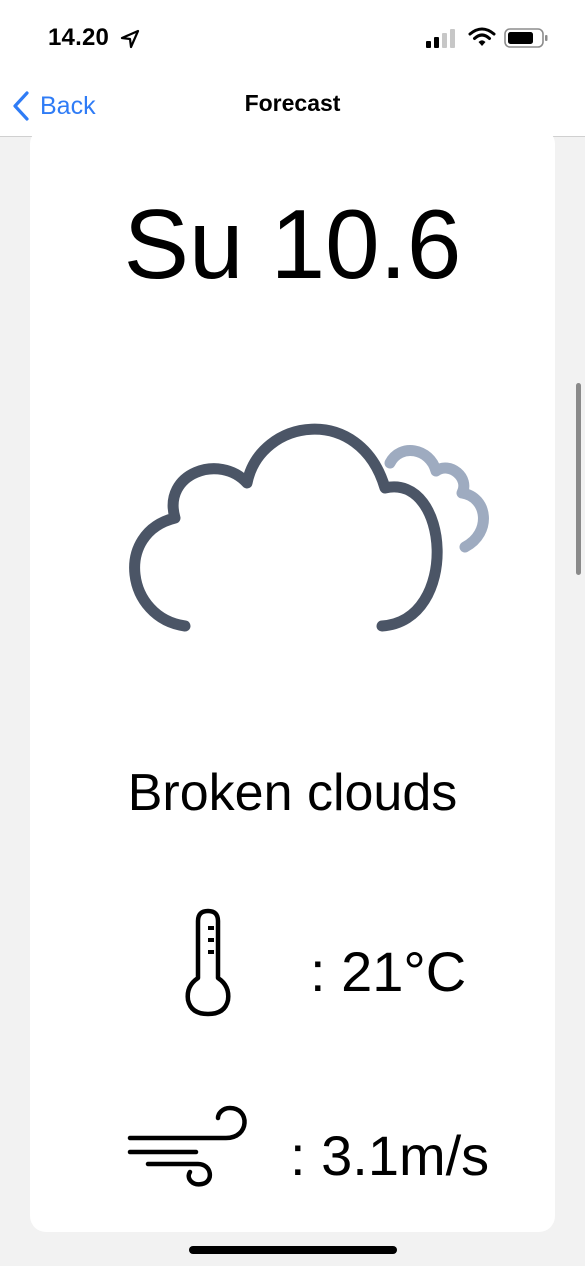 The height and width of the screenshot is (1266, 585). I want to click on back-button: Back, so click(53, 106).